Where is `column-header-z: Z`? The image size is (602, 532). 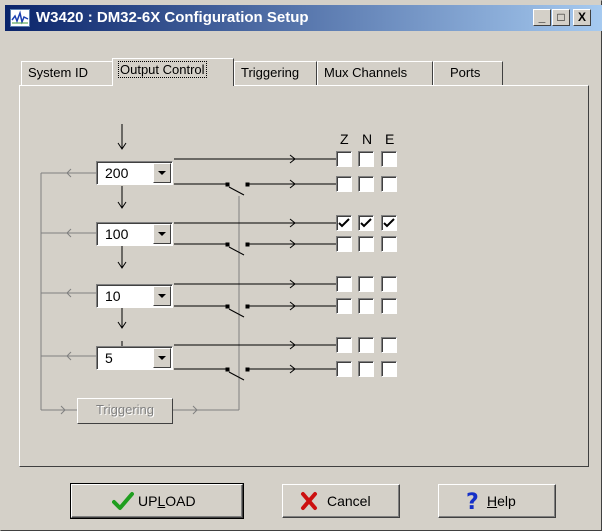 column-header-z: Z is located at coordinates (344, 139).